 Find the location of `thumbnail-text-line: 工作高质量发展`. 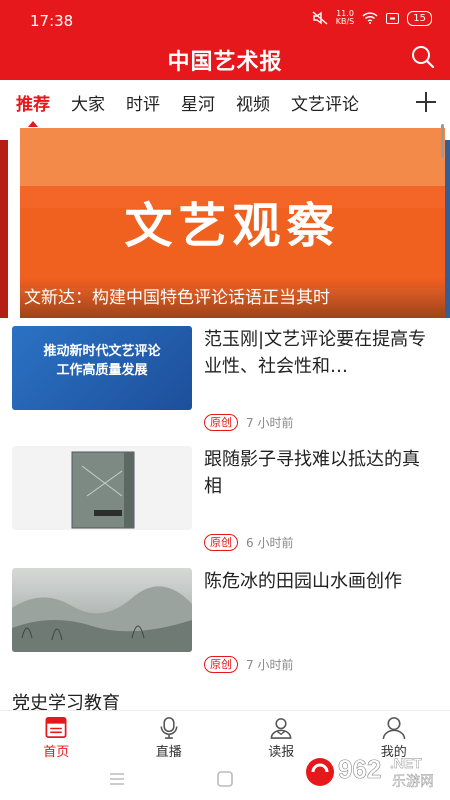

thumbnail-text-line: 工作高质量发展 is located at coordinates (102, 370).